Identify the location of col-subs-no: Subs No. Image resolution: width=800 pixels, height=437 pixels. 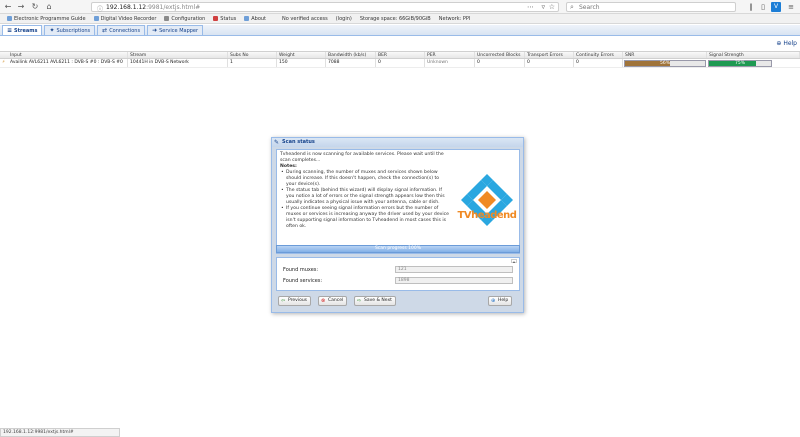
(252, 55).